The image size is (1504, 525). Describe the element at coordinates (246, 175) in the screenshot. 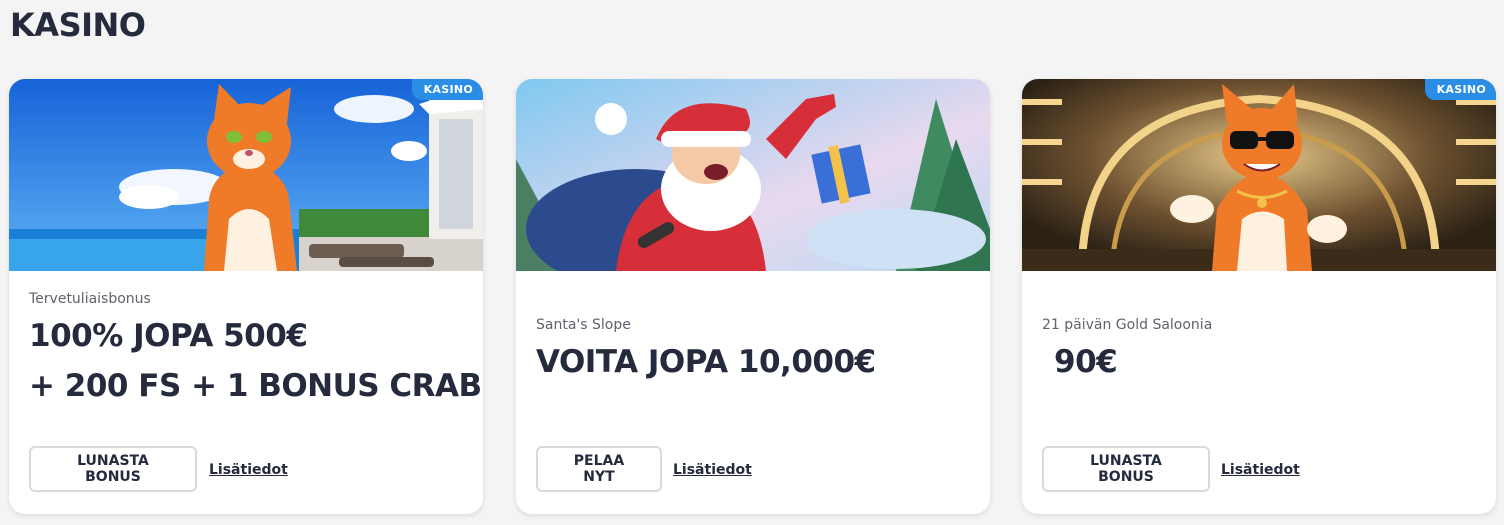

I see `orange-cat-pool-villa-image: KASINO` at that location.